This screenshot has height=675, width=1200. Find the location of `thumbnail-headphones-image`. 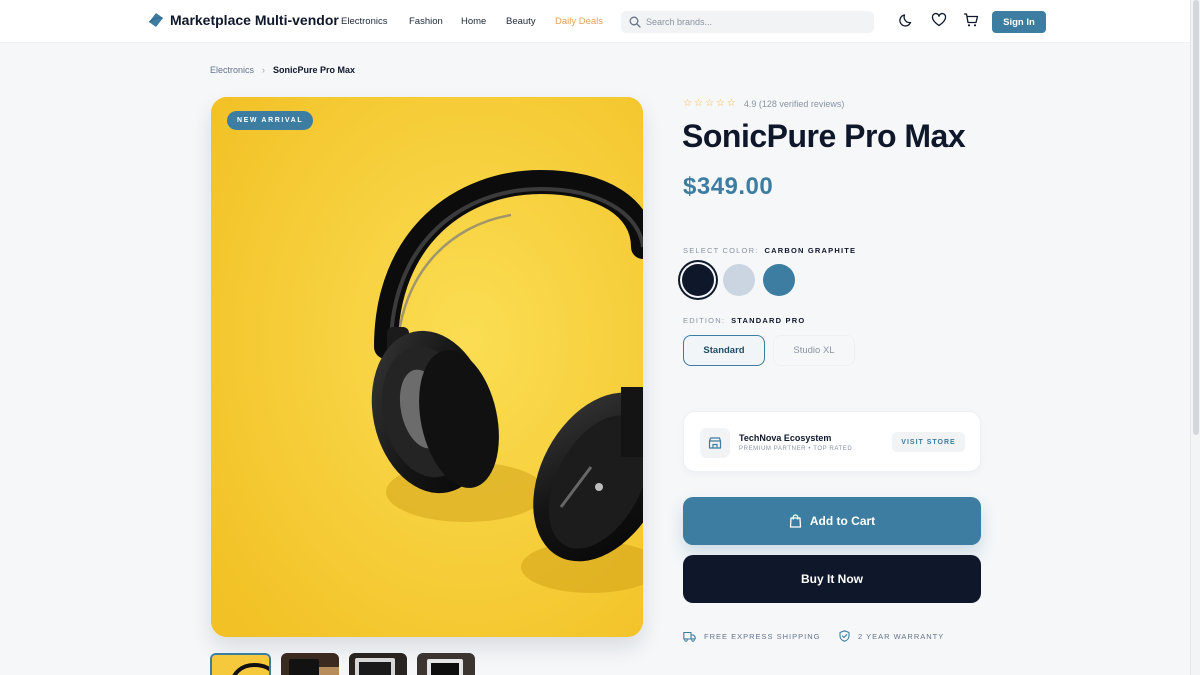

thumbnail-headphones-image is located at coordinates (240, 665).